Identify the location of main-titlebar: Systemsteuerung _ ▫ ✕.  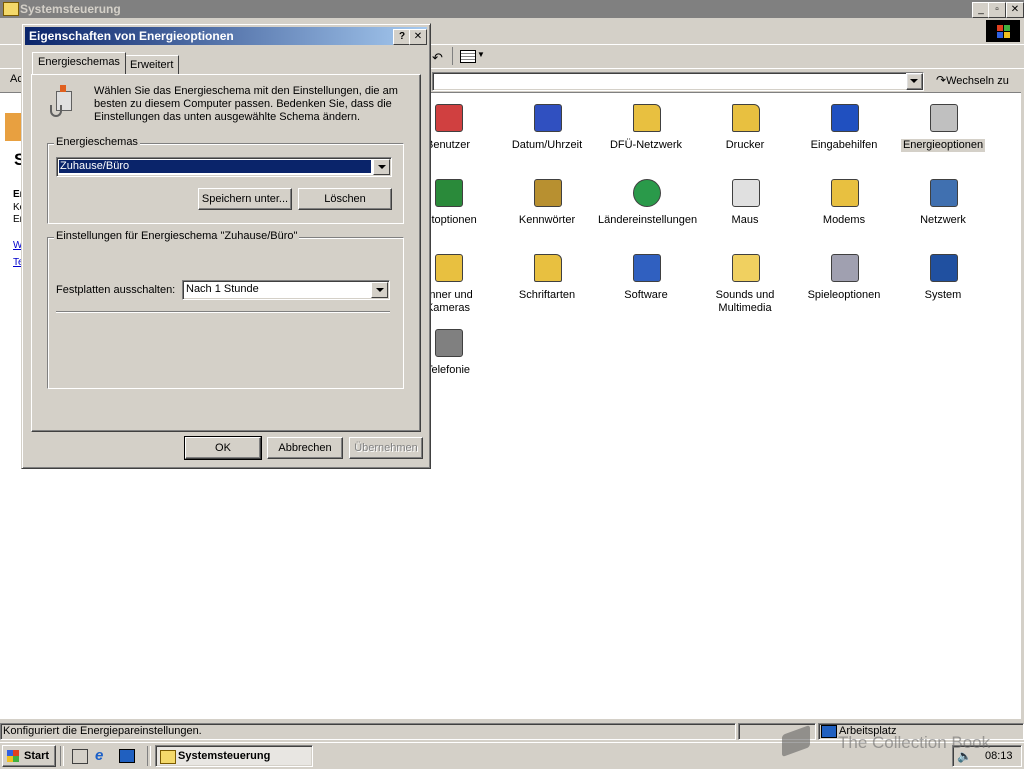
(512, 9).